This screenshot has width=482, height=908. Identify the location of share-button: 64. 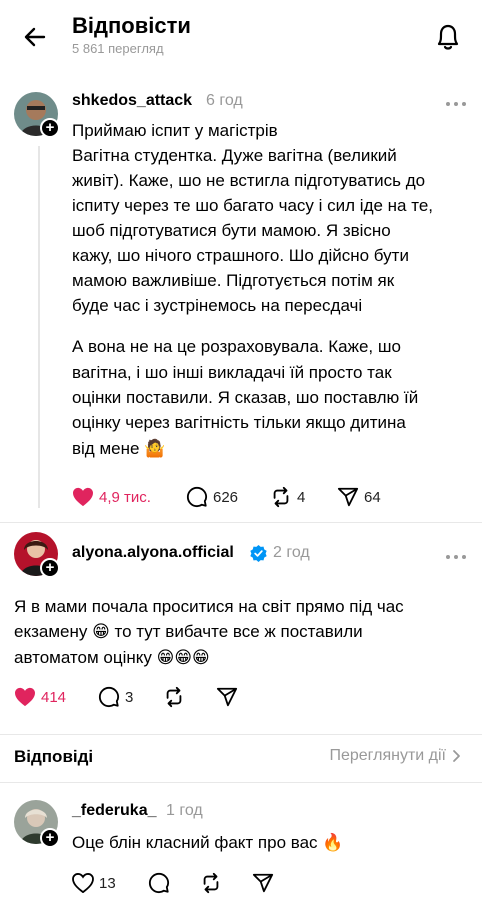
(359, 497).